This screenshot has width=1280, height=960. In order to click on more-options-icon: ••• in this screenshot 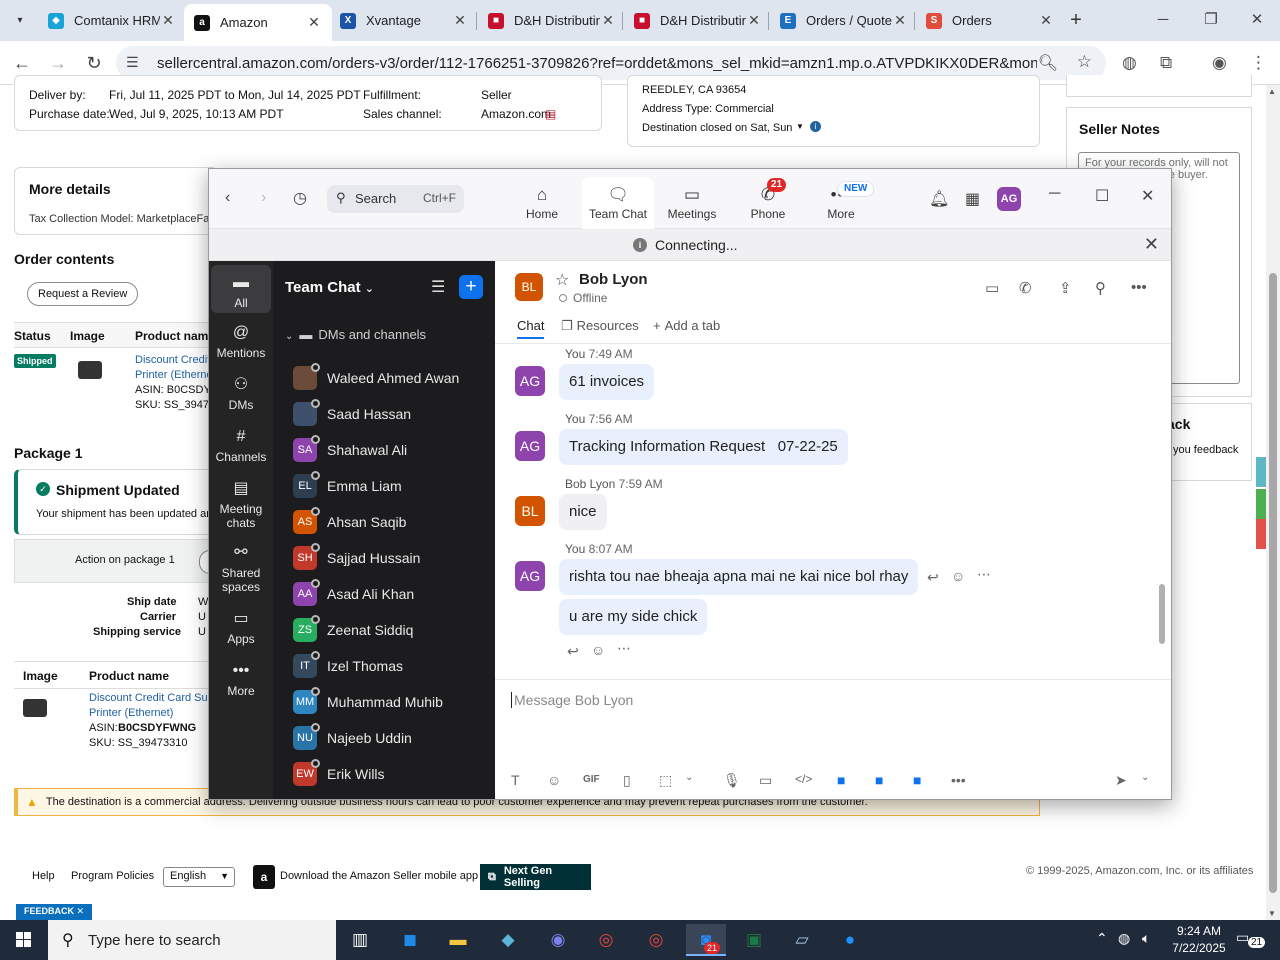, I will do `click(1139, 287)`.